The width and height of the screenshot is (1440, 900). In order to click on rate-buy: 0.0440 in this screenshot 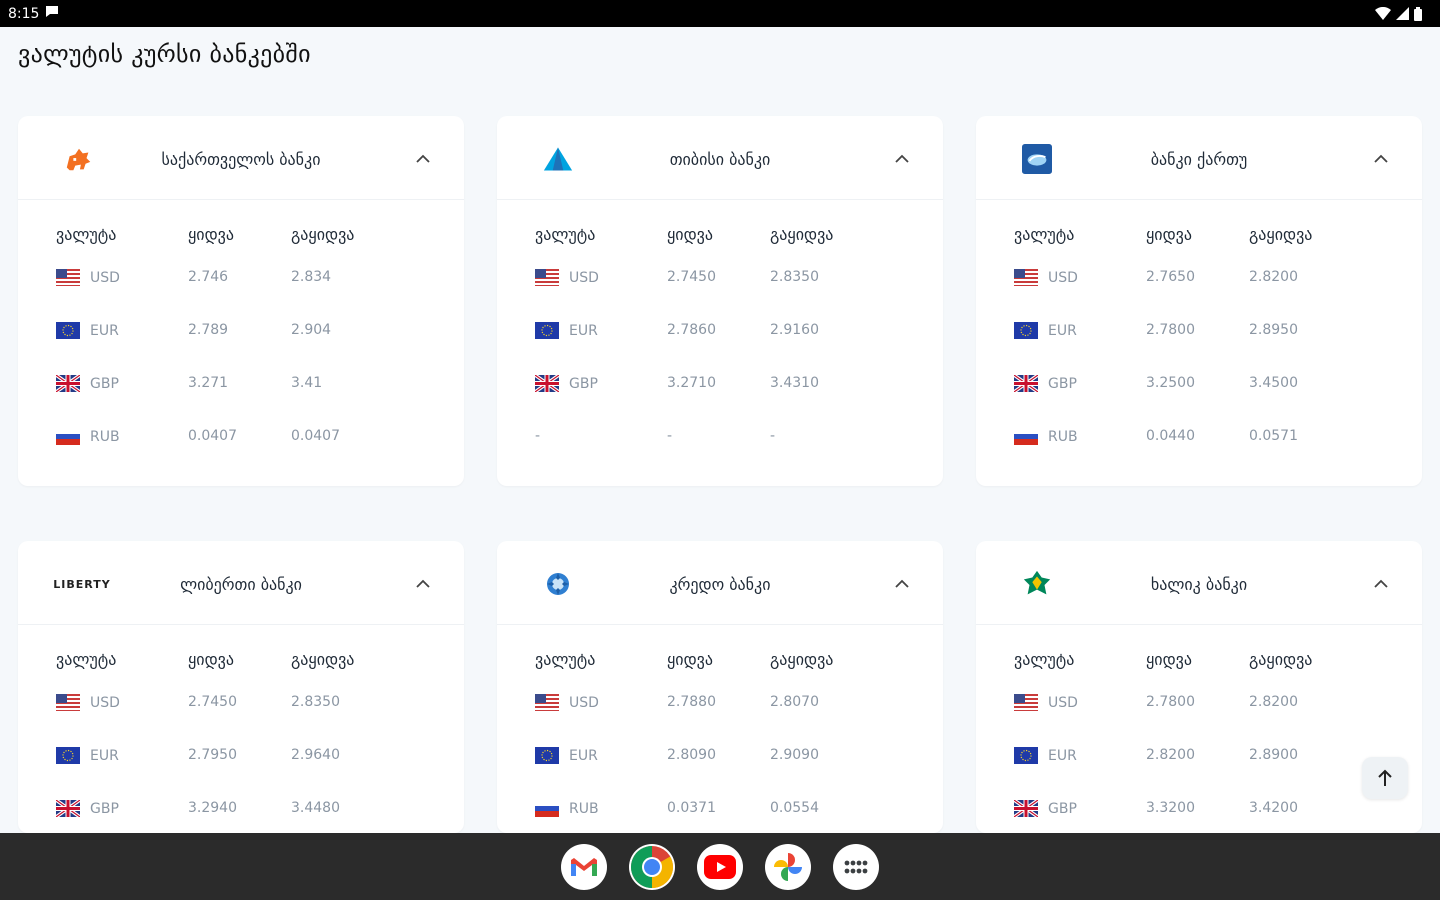, I will do `click(1170, 436)`.